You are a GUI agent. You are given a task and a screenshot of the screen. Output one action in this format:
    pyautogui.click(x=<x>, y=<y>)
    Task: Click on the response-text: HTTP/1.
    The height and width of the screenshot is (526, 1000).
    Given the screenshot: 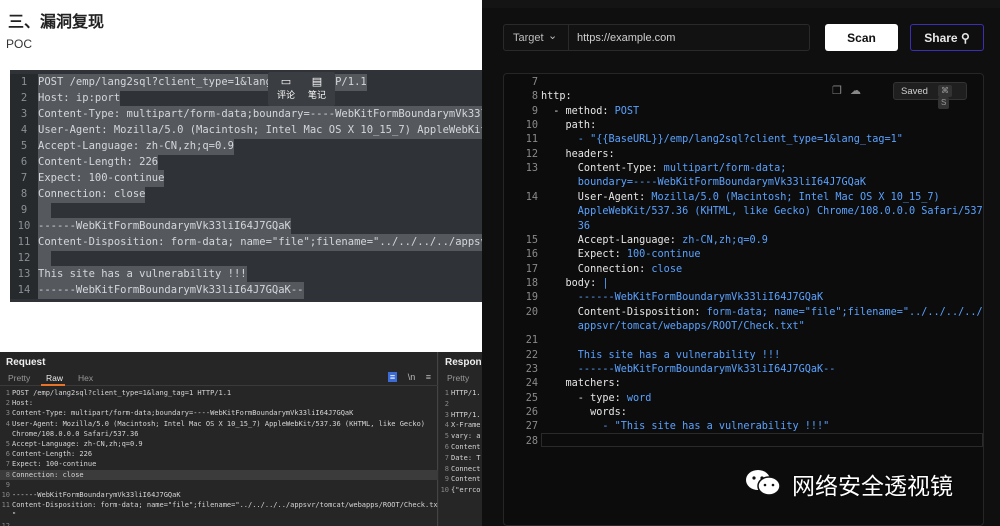 What is the action you would take?
    pyautogui.click(x=466, y=393)
    